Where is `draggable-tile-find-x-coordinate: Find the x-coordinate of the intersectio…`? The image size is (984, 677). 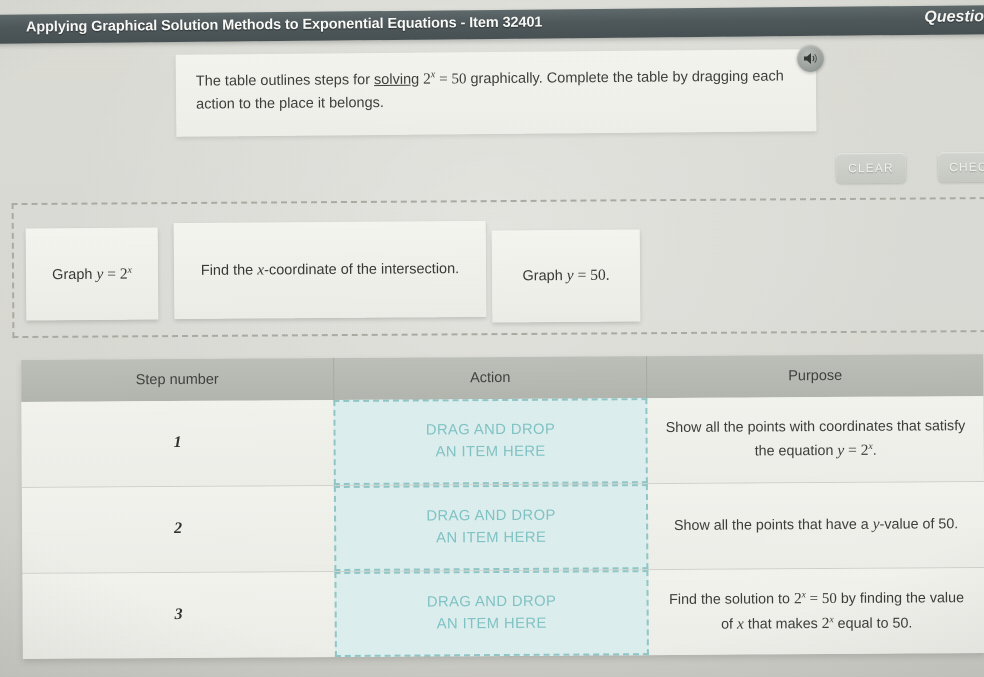
draggable-tile-find-x-coordinate: Find the x-coordinate of the intersectio… is located at coordinates (330, 270).